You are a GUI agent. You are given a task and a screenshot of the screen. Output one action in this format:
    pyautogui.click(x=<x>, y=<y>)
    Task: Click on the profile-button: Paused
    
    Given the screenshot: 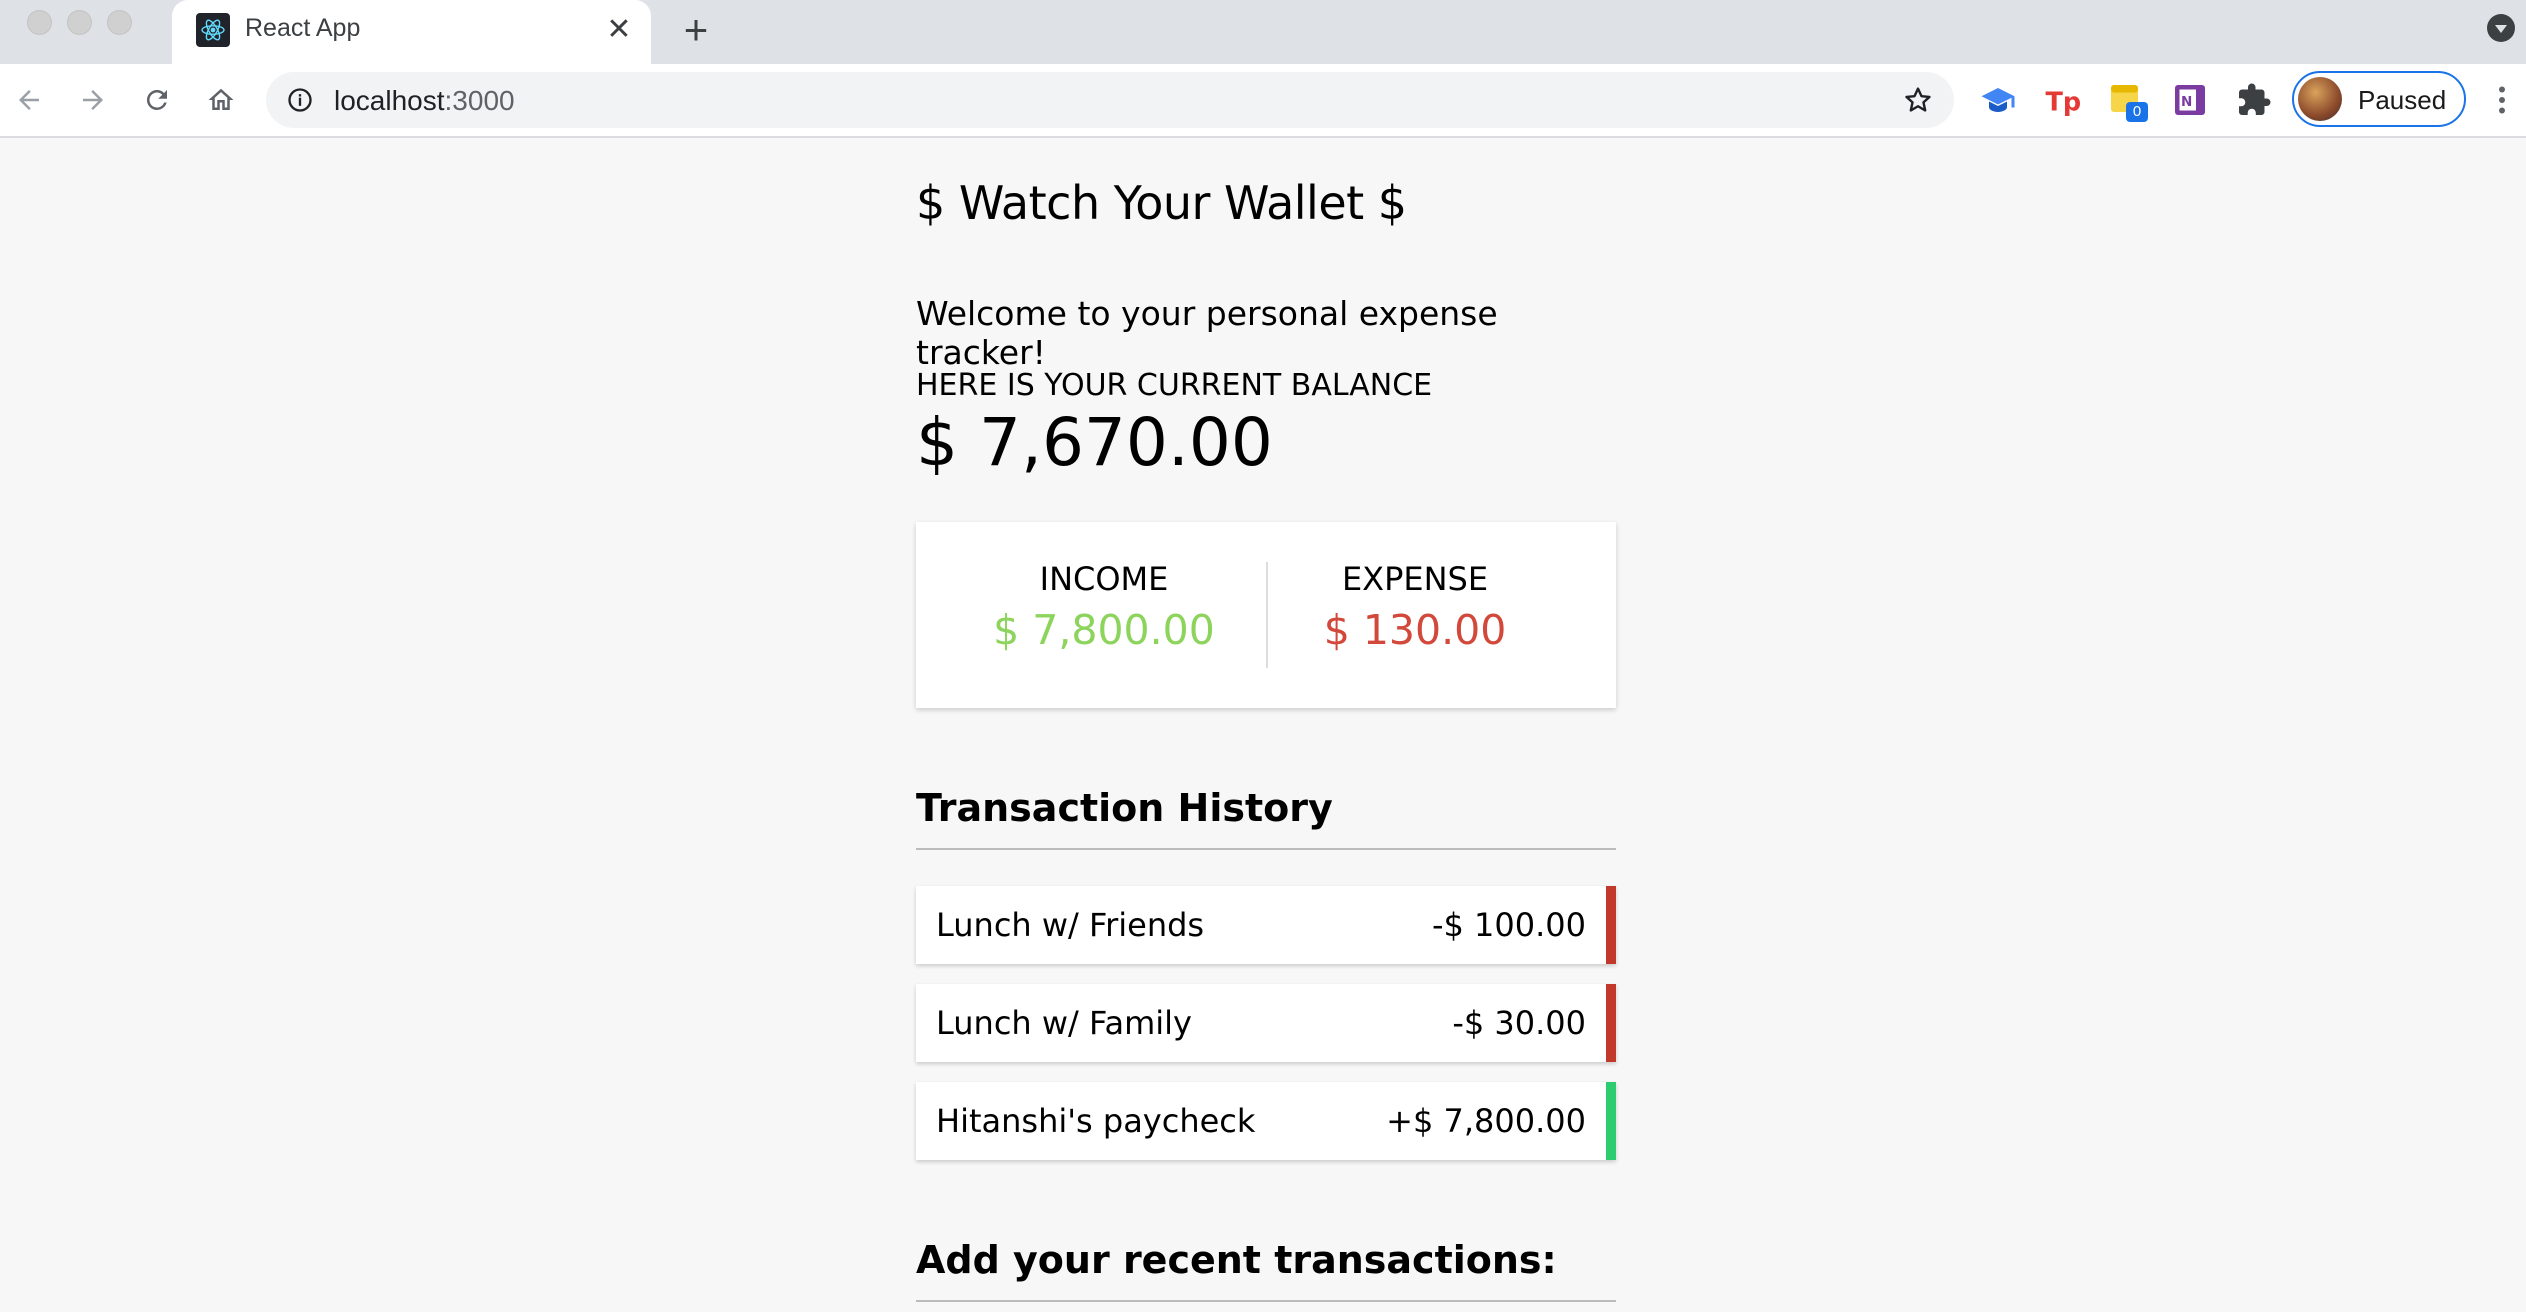 What is the action you would take?
    pyautogui.click(x=2379, y=99)
    